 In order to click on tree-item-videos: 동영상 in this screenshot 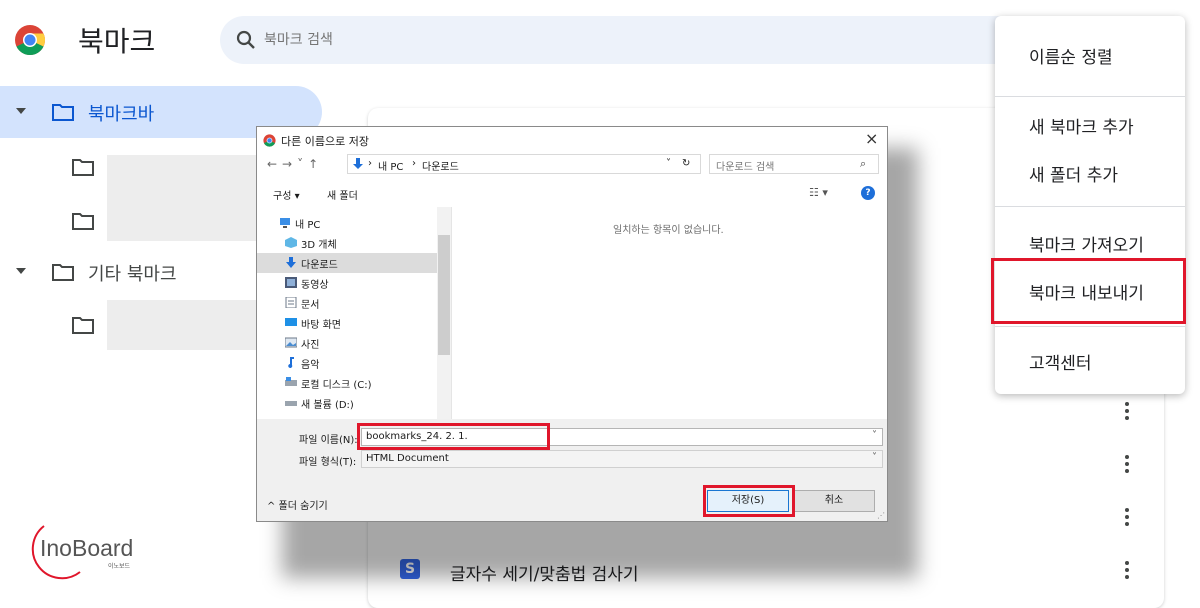, I will do `click(360, 283)`.